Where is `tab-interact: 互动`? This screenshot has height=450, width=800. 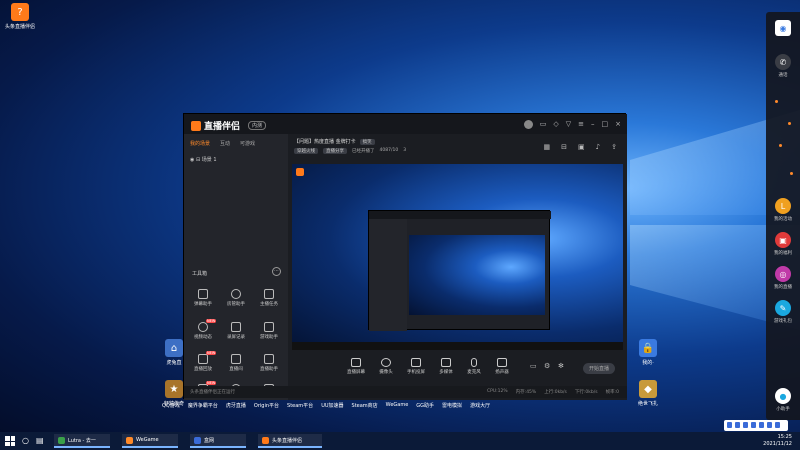
tab-interact: 互动 is located at coordinates (225, 143).